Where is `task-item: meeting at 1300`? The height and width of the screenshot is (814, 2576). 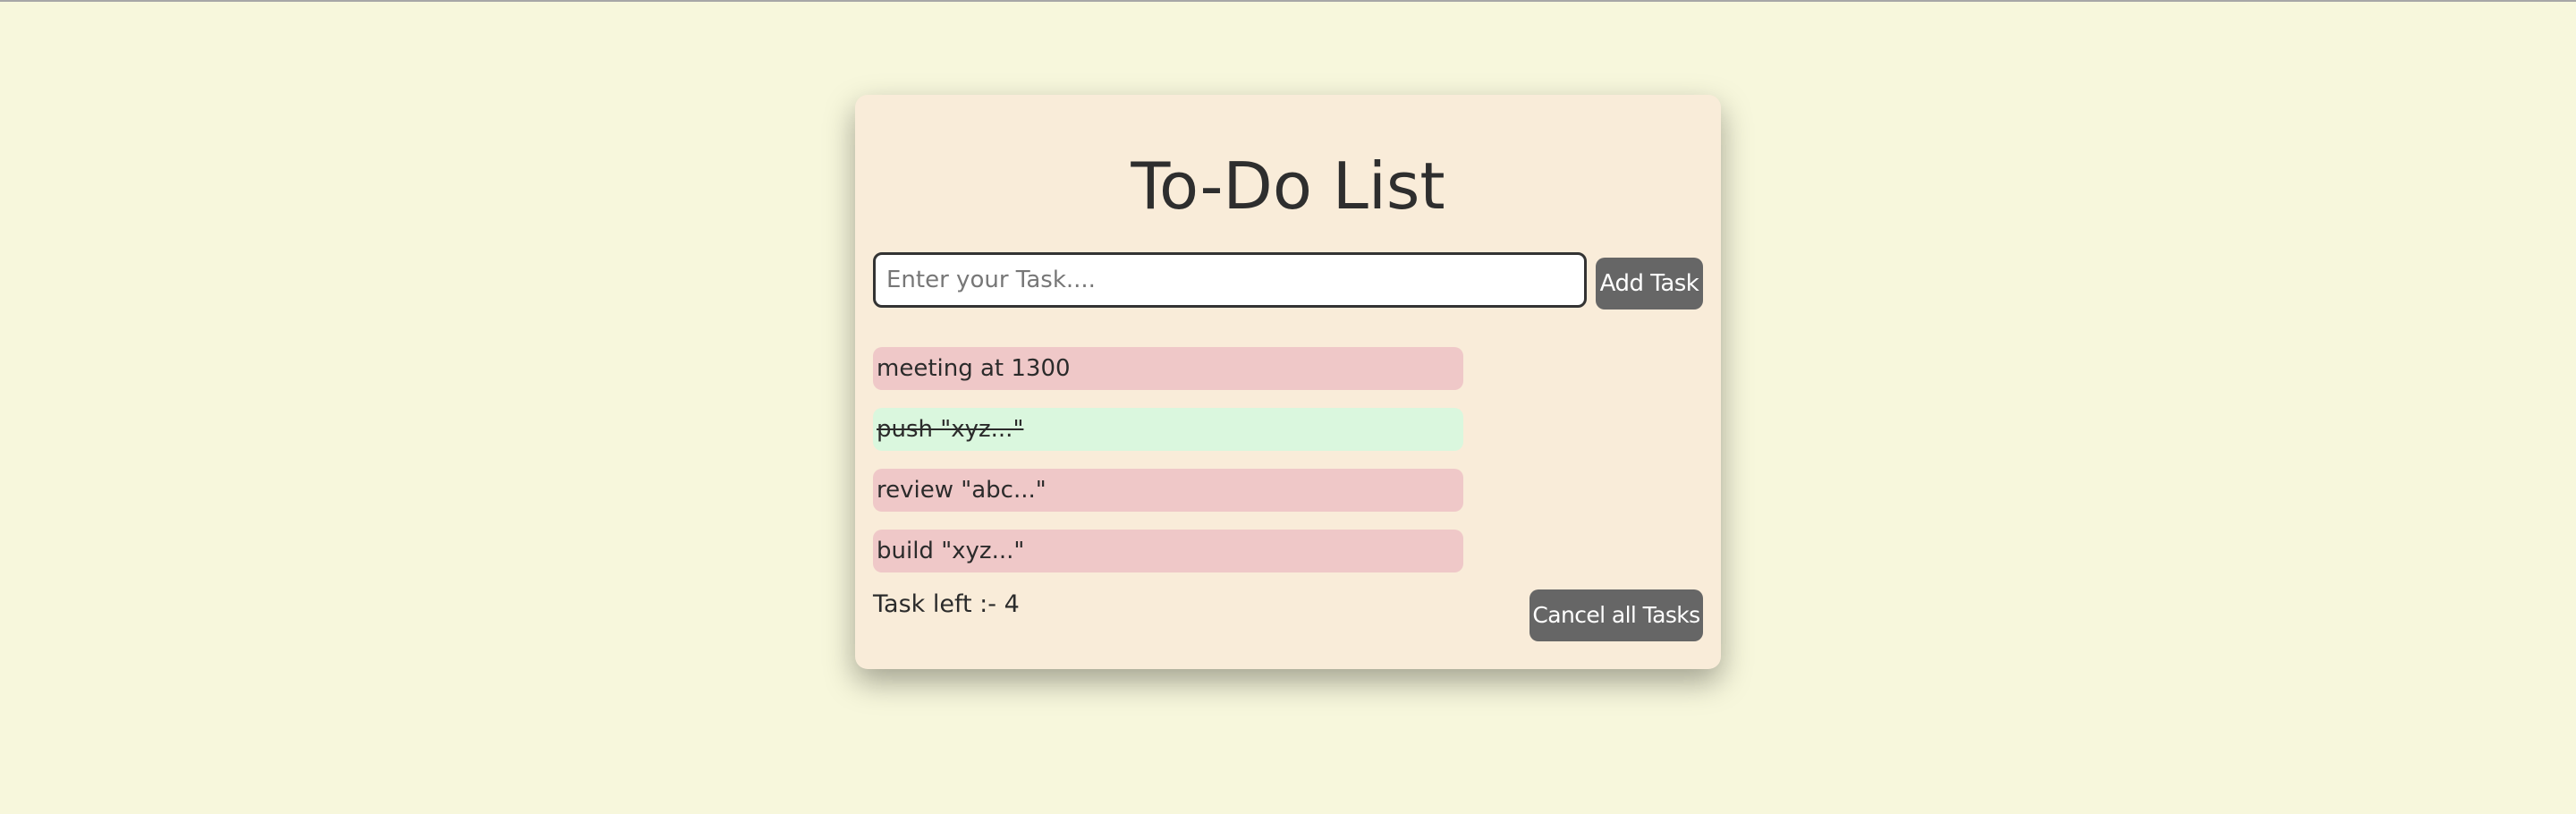 task-item: meeting at 1300 is located at coordinates (1168, 369).